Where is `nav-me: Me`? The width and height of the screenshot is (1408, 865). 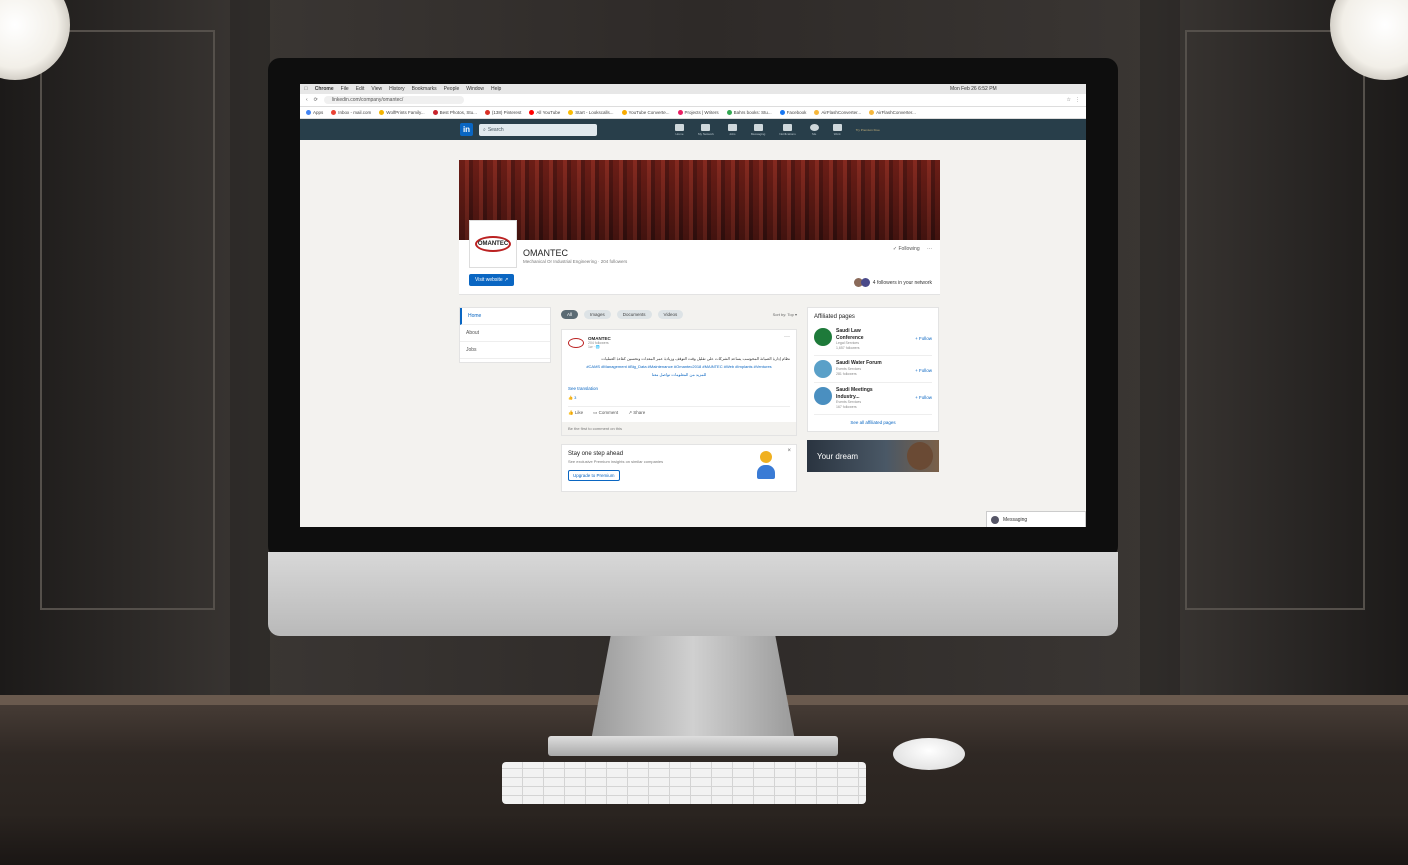
nav-me: Me is located at coordinates (814, 129).